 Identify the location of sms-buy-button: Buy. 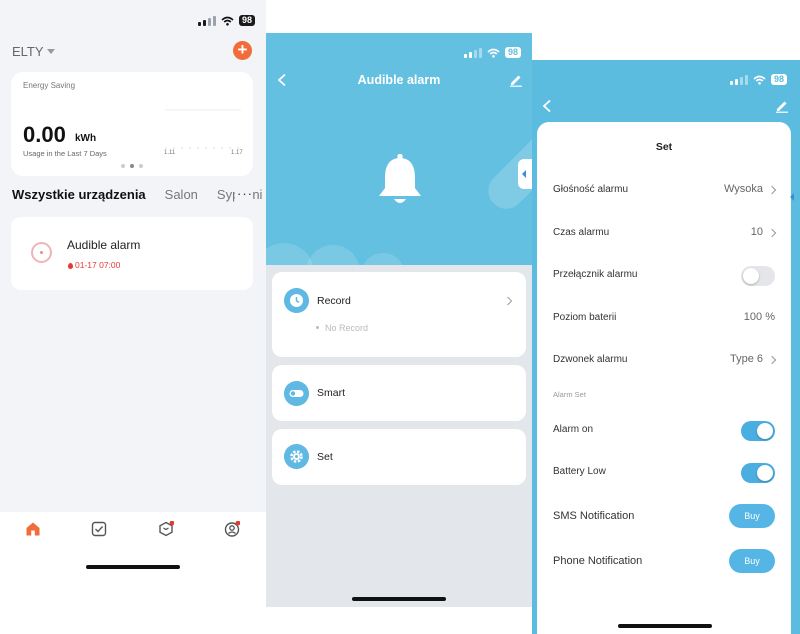
(752, 516).